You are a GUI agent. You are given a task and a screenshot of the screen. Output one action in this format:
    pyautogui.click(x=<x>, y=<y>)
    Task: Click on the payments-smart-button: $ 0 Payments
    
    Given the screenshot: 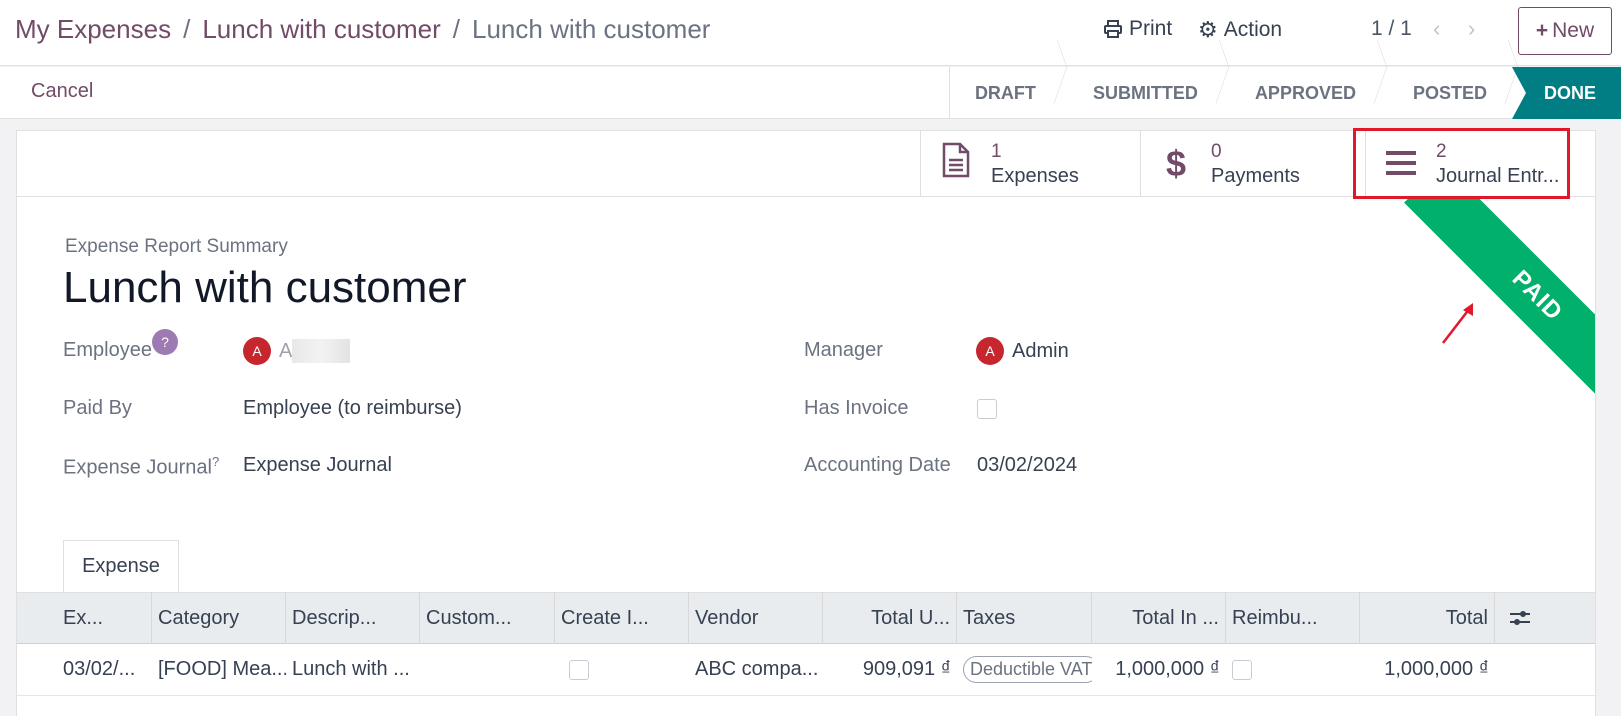 What is the action you would take?
    pyautogui.click(x=1252, y=164)
    